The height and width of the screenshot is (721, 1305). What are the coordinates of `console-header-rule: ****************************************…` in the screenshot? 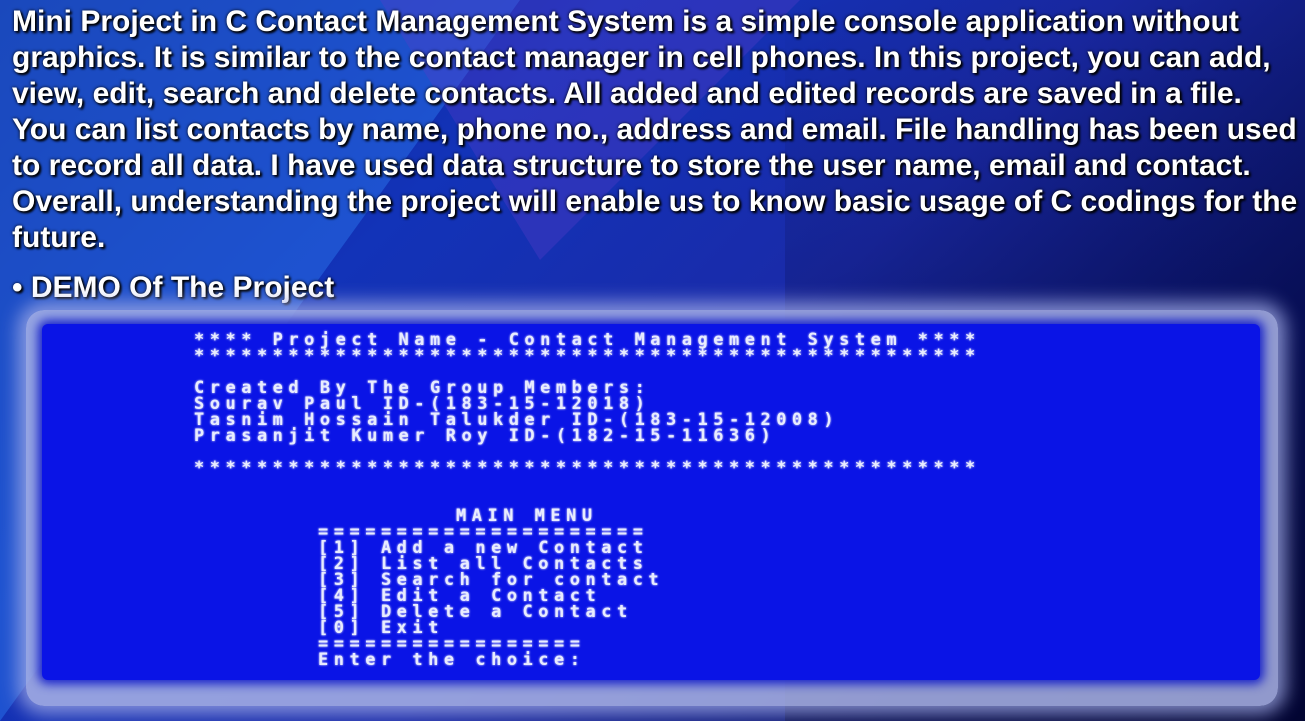 It's located at (587, 356).